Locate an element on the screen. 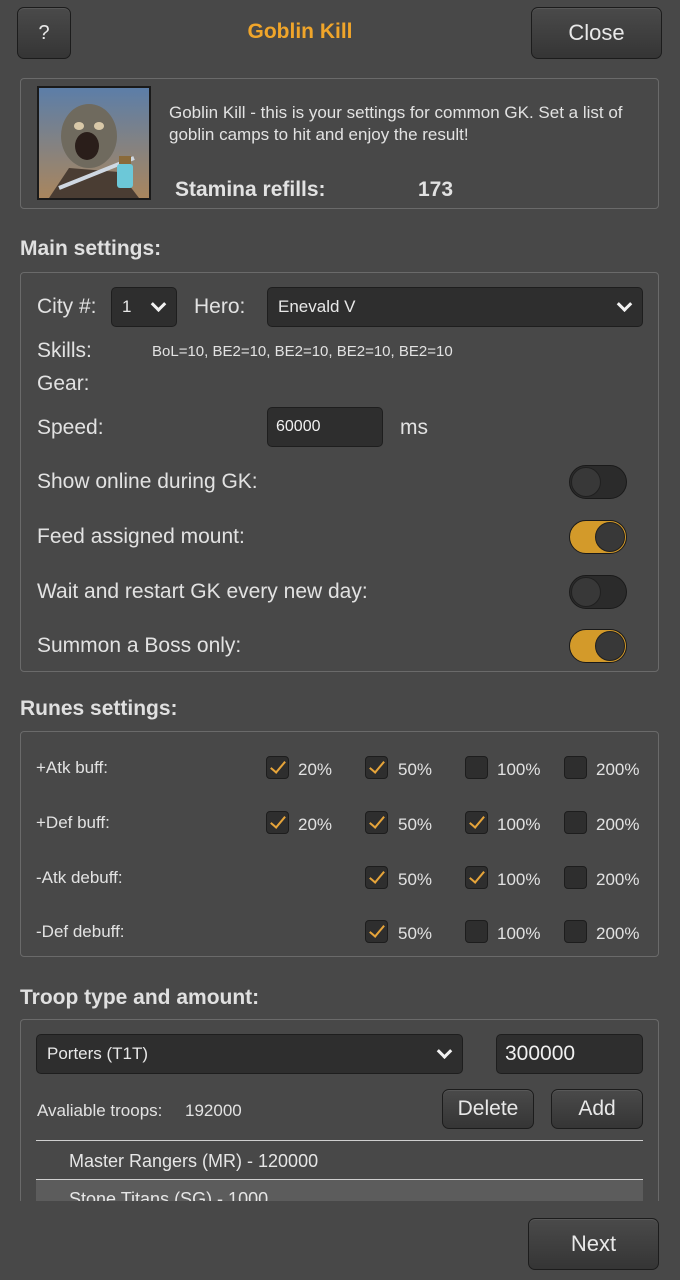  city-label: City #: is located at coordinates (67, 306).